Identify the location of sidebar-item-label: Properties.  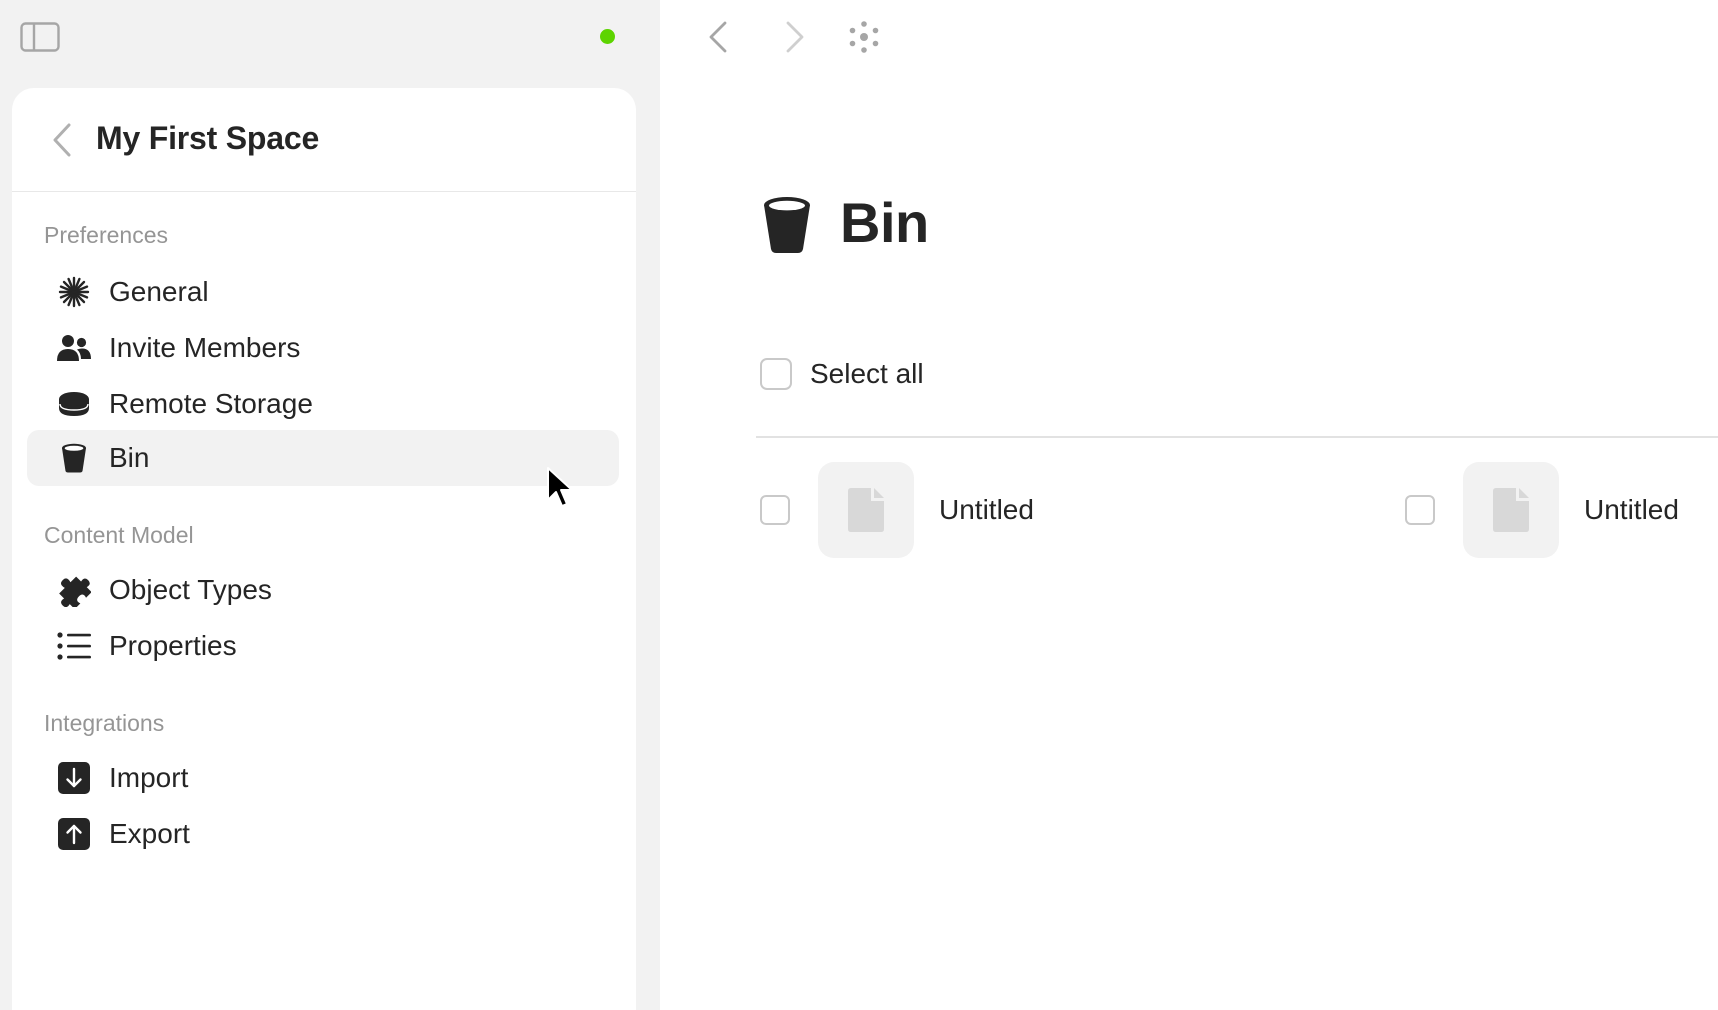
(173, 645).